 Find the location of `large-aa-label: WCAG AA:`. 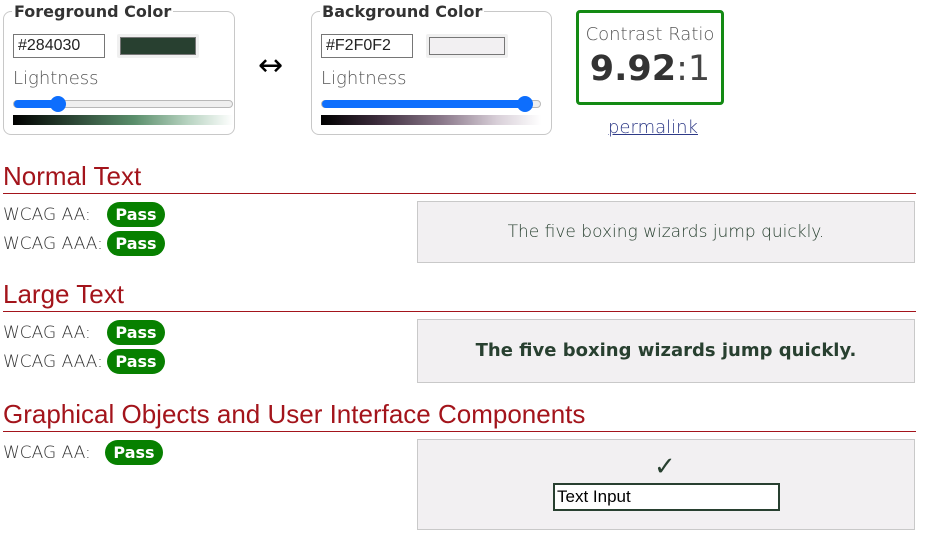

large-aa-label: WCAG AA: is located at coordinates (47, 333).